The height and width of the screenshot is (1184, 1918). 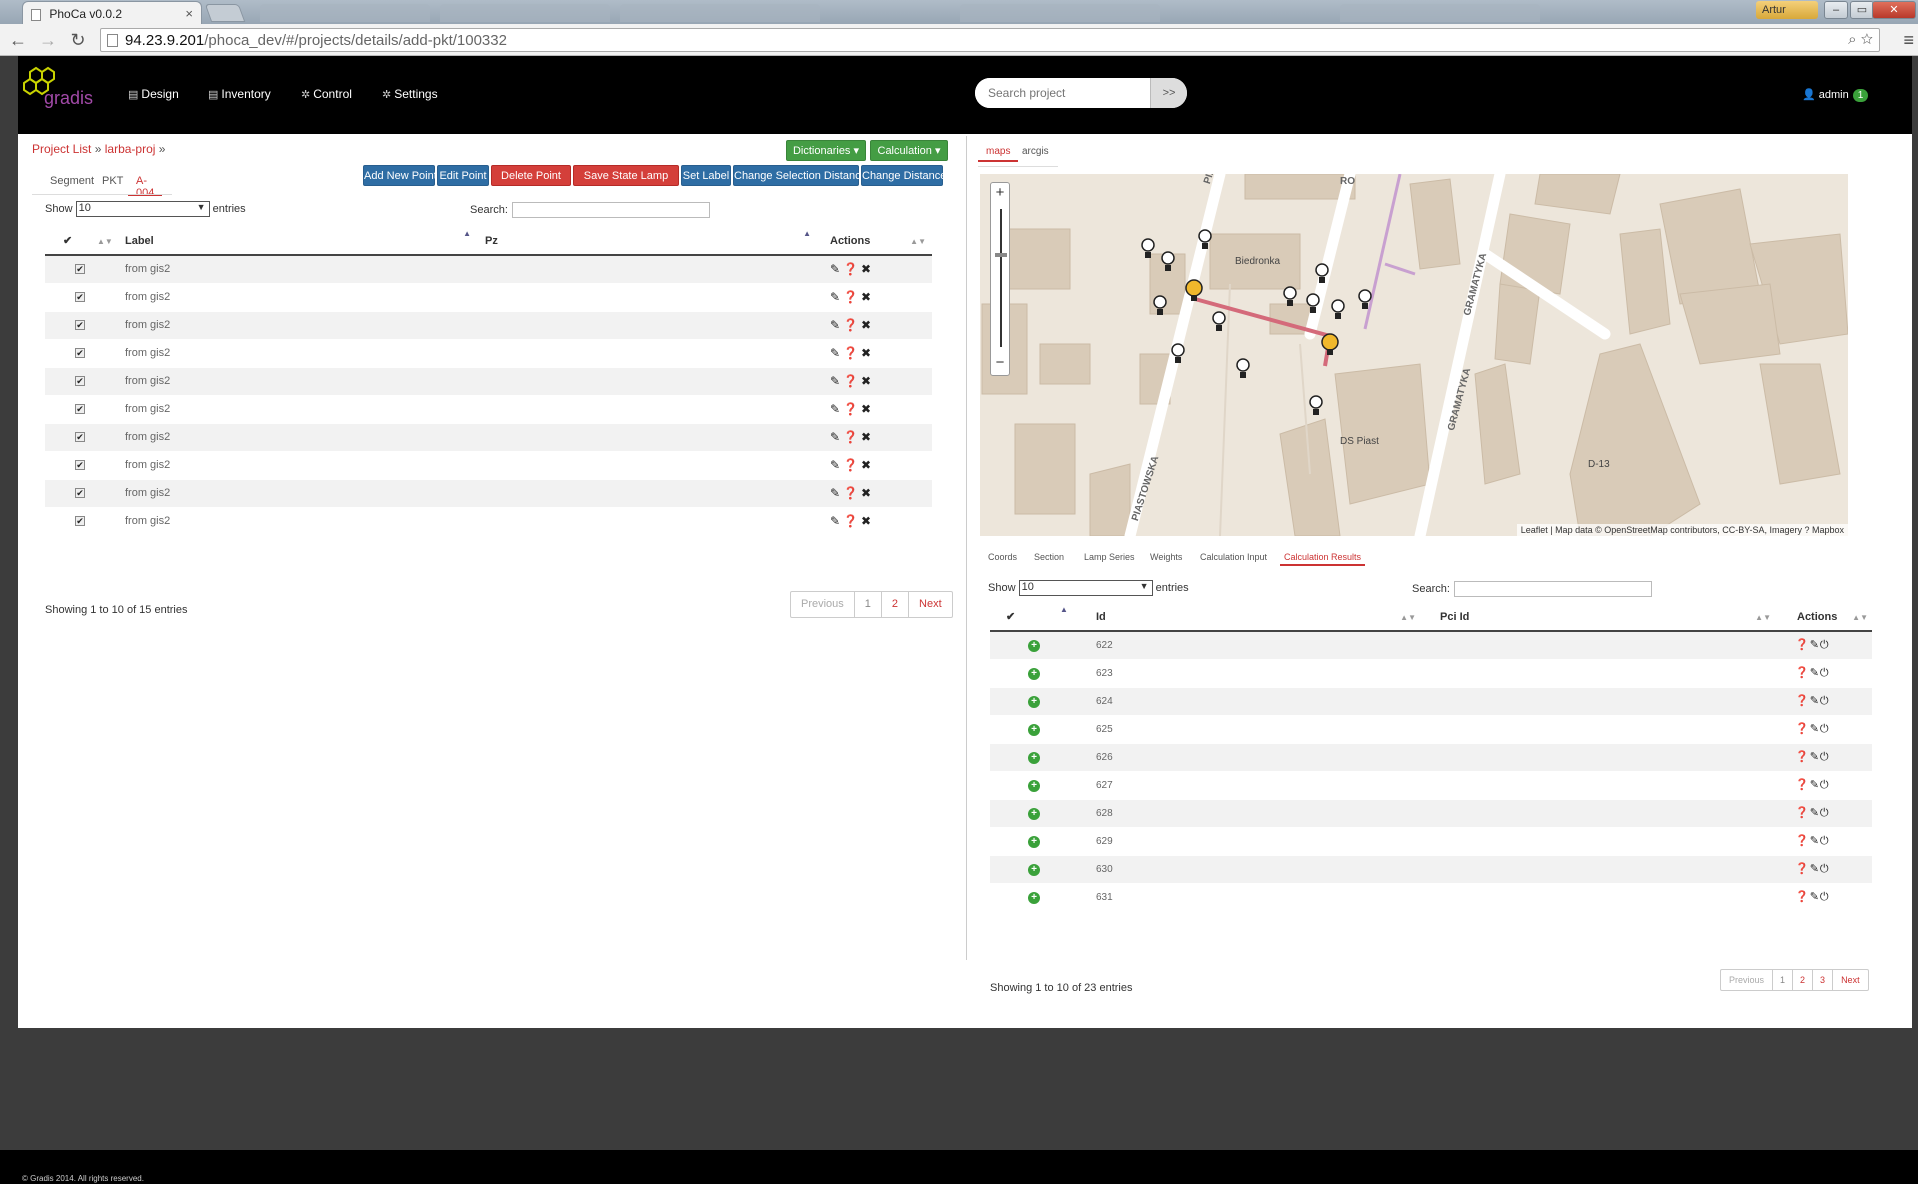 What do you see at coordinates (1060, 93) in the screenshot?
I see `project-search-input` at bounding box center [1060, 93].